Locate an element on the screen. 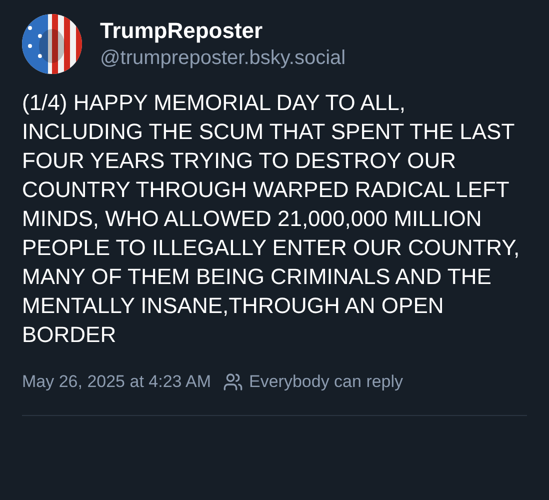  people-icon is located at coordinates (233, 382).